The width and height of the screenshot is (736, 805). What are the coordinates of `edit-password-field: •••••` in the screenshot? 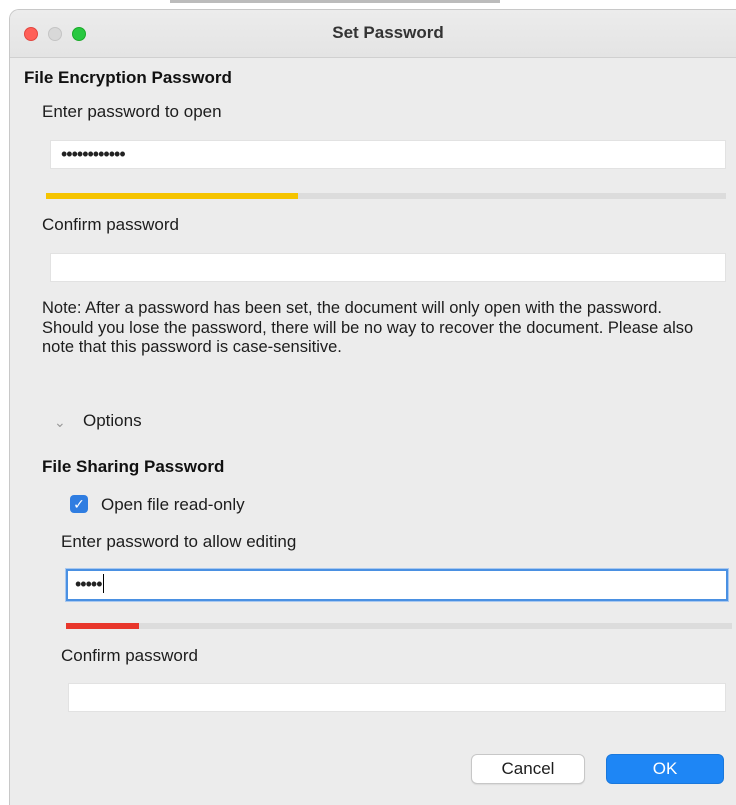 It's located at (397, 585).